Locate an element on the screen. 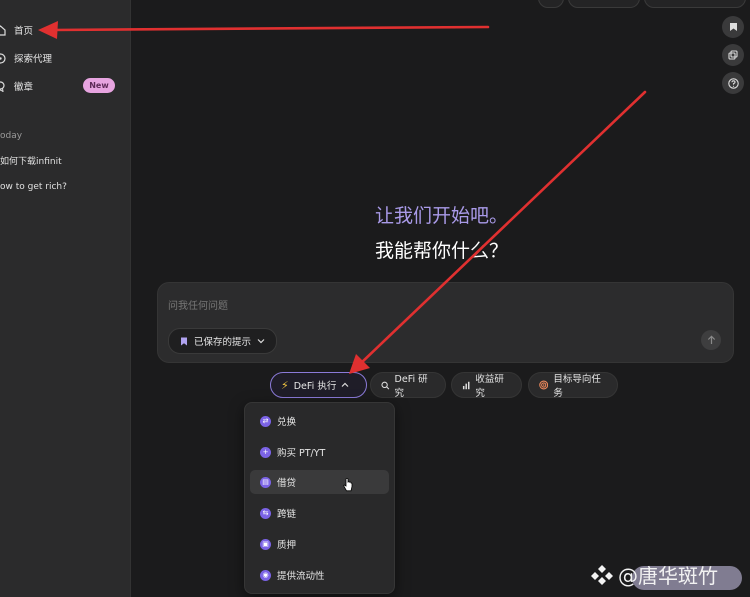 This screenshot has width=750, height=597. annotation-arrow-home is located at coordinates (270, 28).